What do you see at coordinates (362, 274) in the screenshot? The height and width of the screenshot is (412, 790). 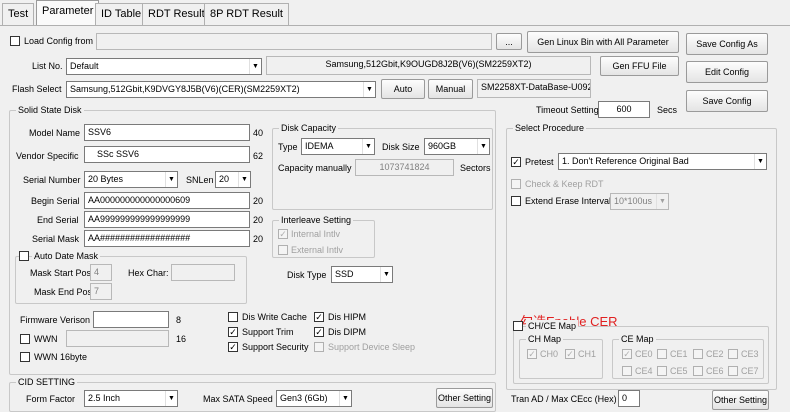 I see `disk-type-select: SSD ▼` at bounding box center [362, 274].